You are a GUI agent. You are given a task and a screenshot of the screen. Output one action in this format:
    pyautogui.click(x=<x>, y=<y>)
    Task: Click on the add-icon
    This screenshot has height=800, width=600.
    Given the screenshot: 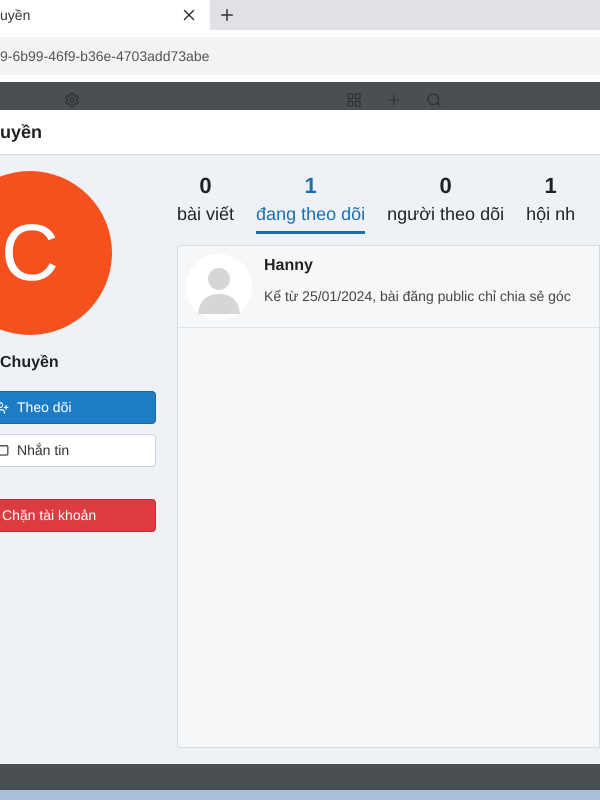 What is the action you would take?
    pyautogui.click(x=394, y=100)
    